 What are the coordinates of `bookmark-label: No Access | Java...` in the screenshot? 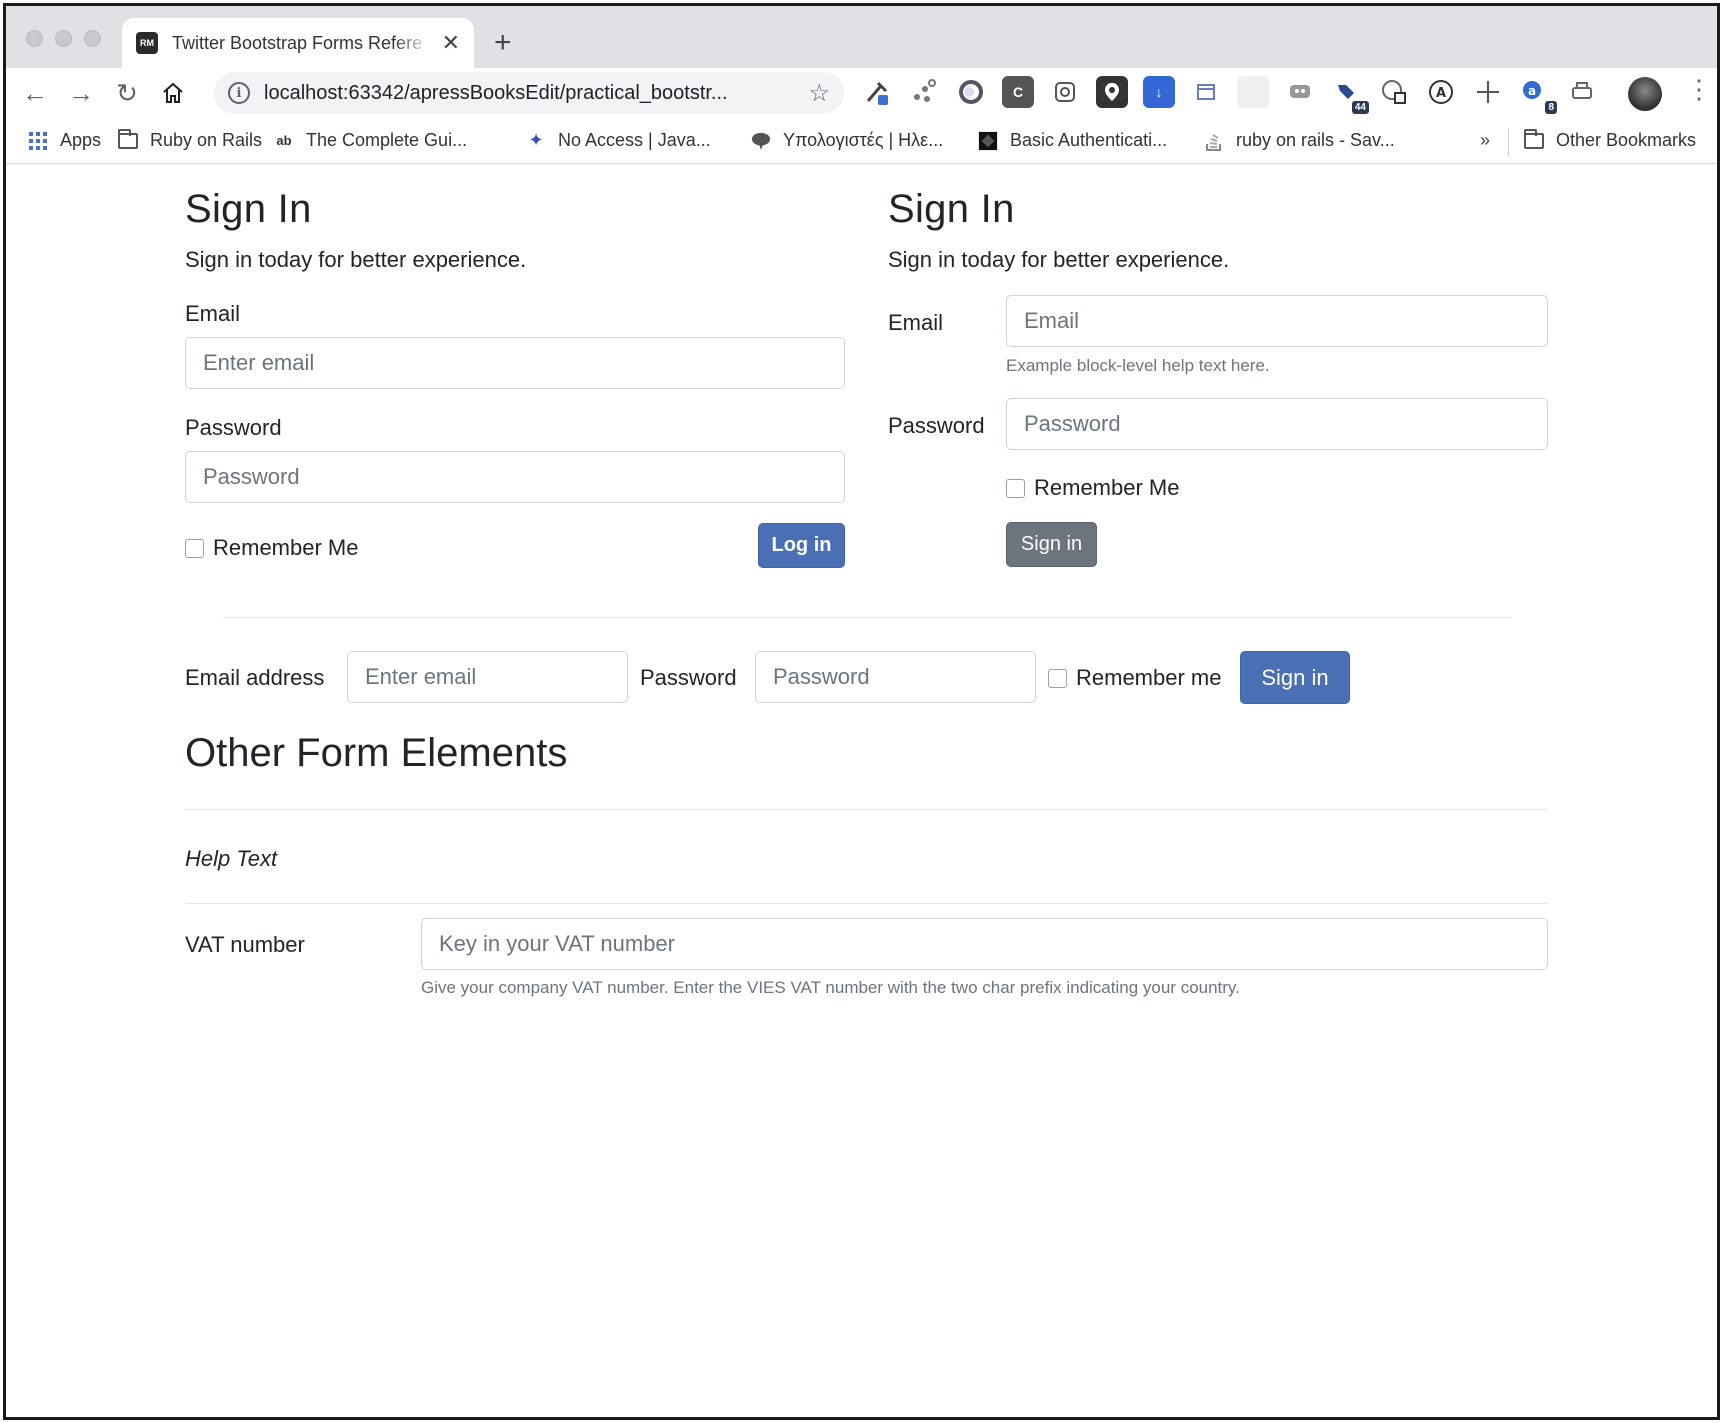 It's located at (634, 140).